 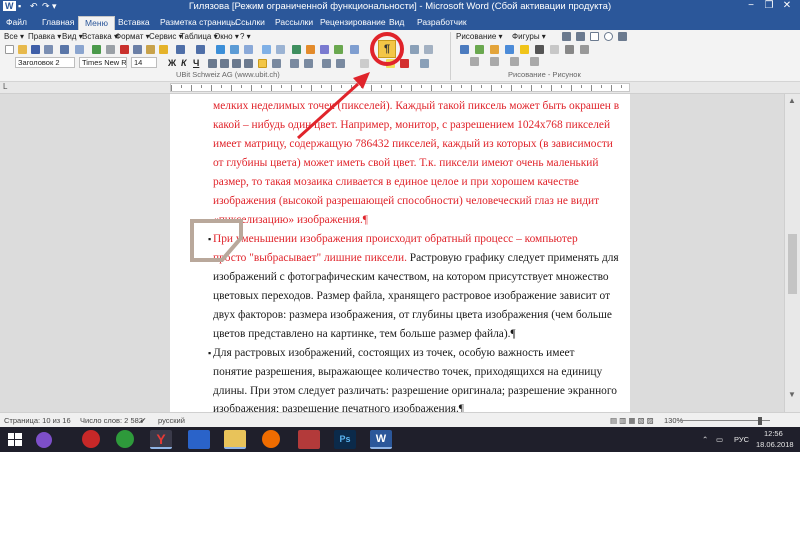 What do you see at coordinates (235, 439) in the screenshot?
I see `file-explorer-icon` at bounding box center [235, 439].